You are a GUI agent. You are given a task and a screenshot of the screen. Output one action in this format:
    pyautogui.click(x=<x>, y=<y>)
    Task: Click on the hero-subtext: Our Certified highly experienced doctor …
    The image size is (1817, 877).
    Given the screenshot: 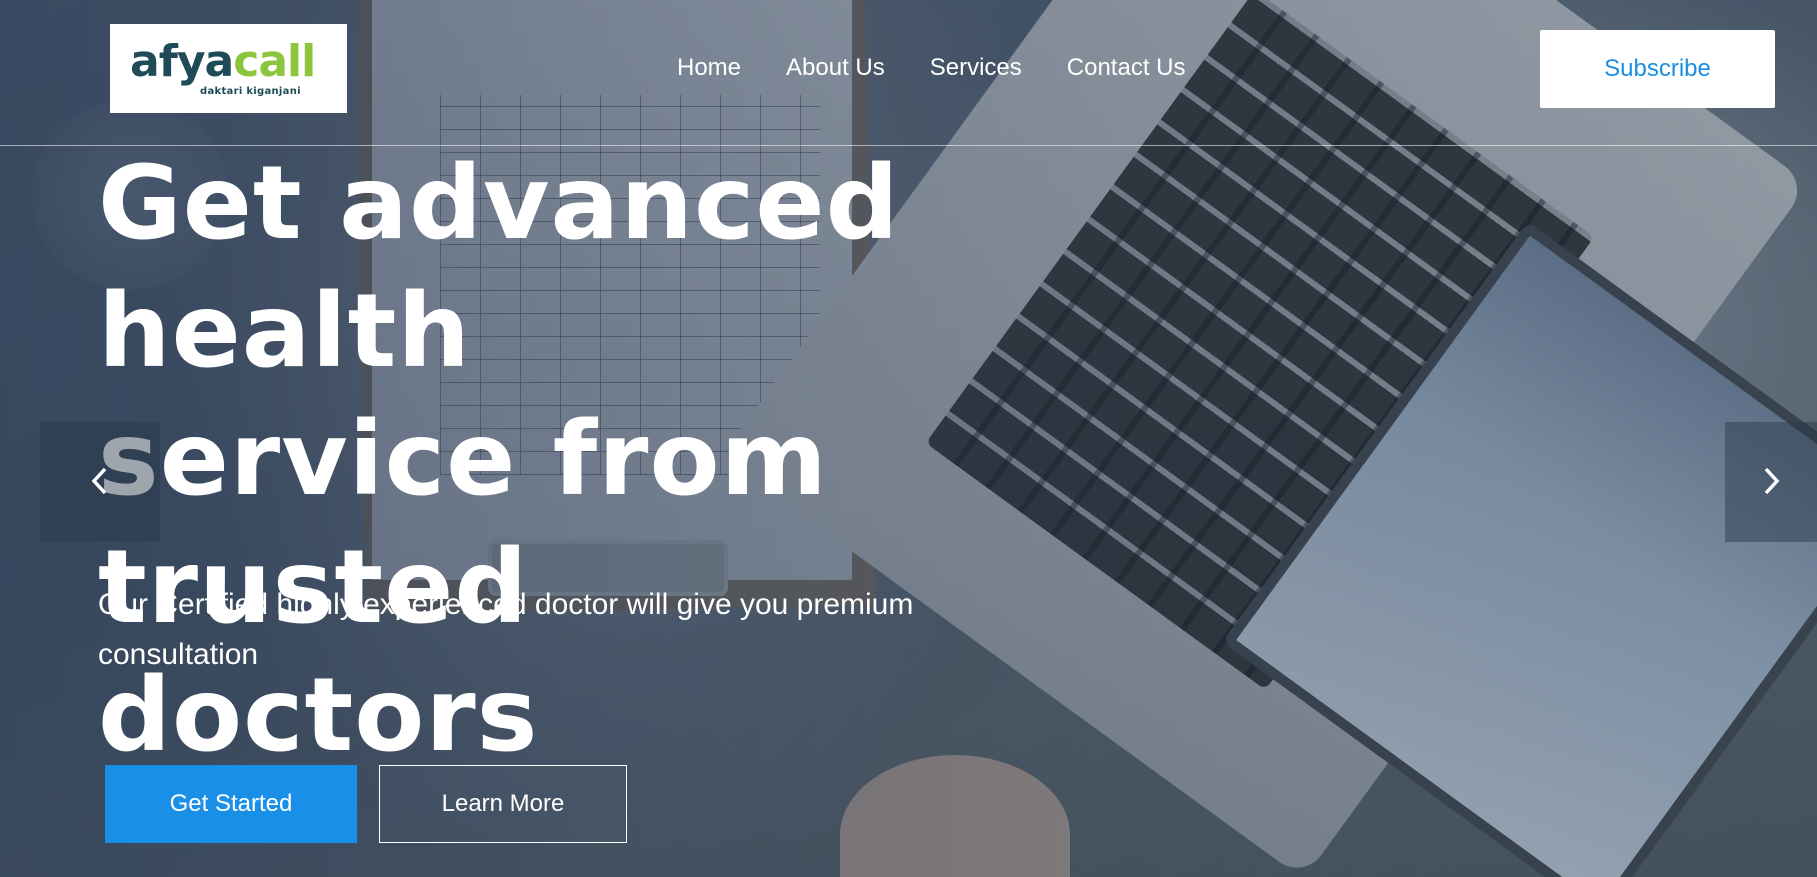 What is the action you would take?
    pyautogui.click(x=558, y=630)
    